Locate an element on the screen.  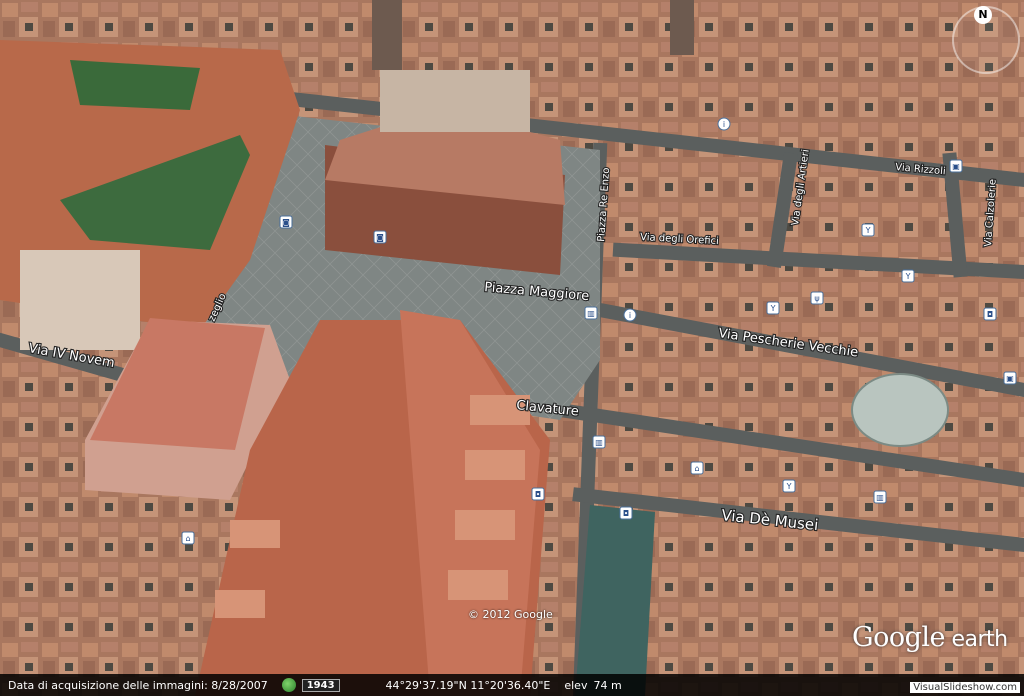
tower-garisenda is located at coordinates (682, 27).